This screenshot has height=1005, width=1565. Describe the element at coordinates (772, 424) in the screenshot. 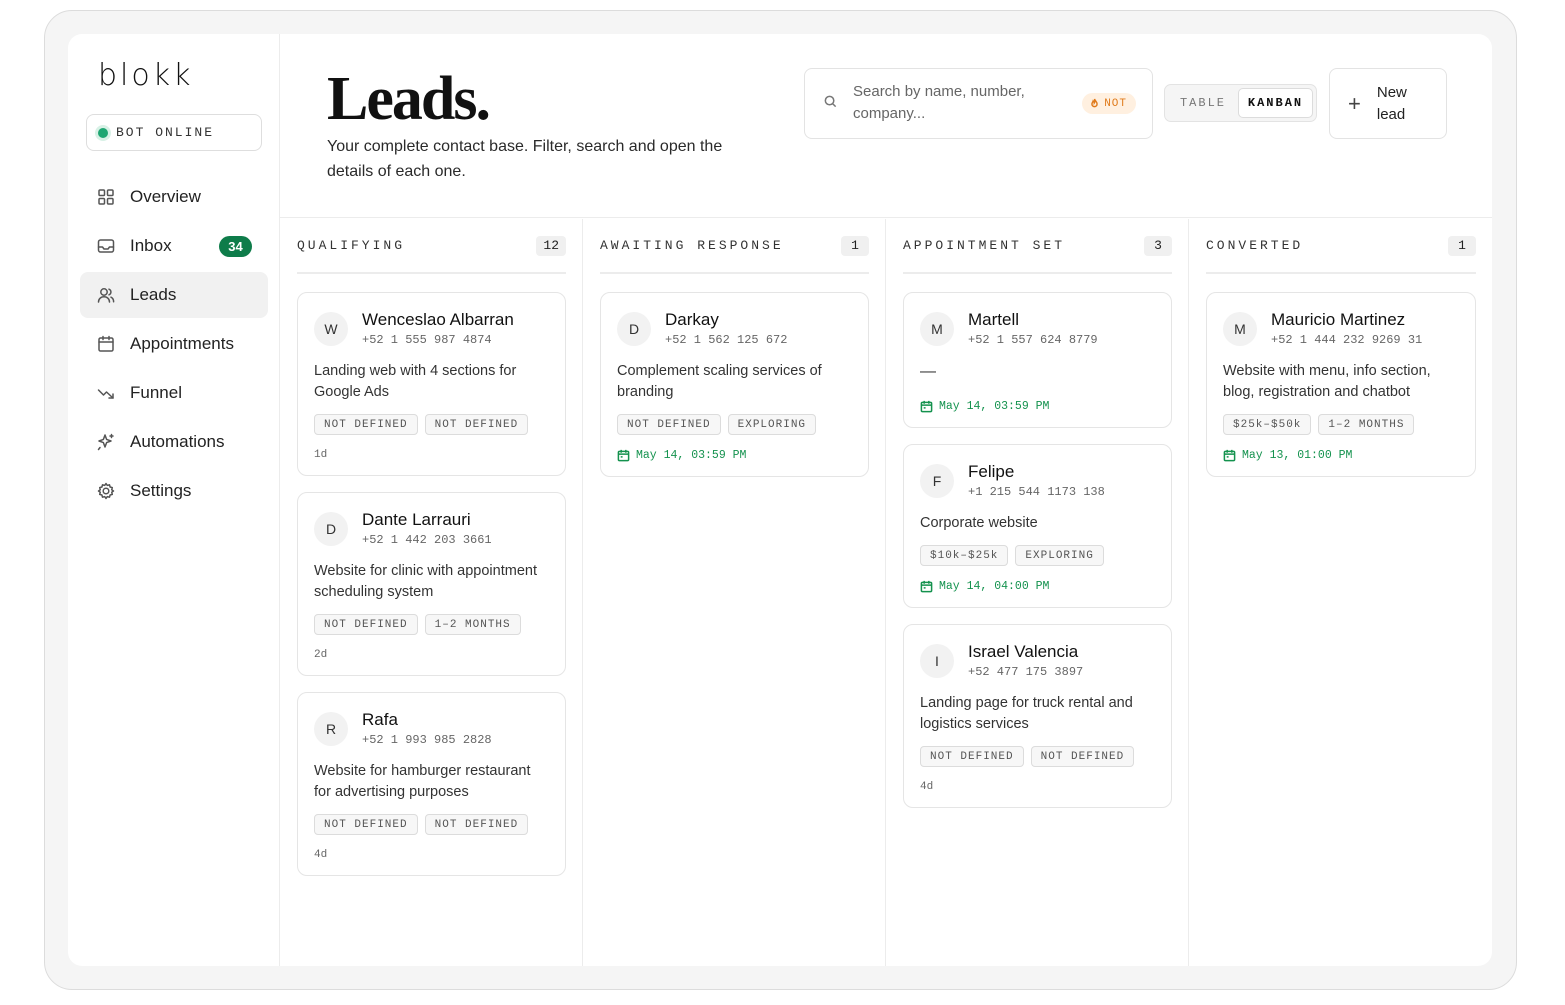

I see `lead-tag: EXPLORING` at that location.